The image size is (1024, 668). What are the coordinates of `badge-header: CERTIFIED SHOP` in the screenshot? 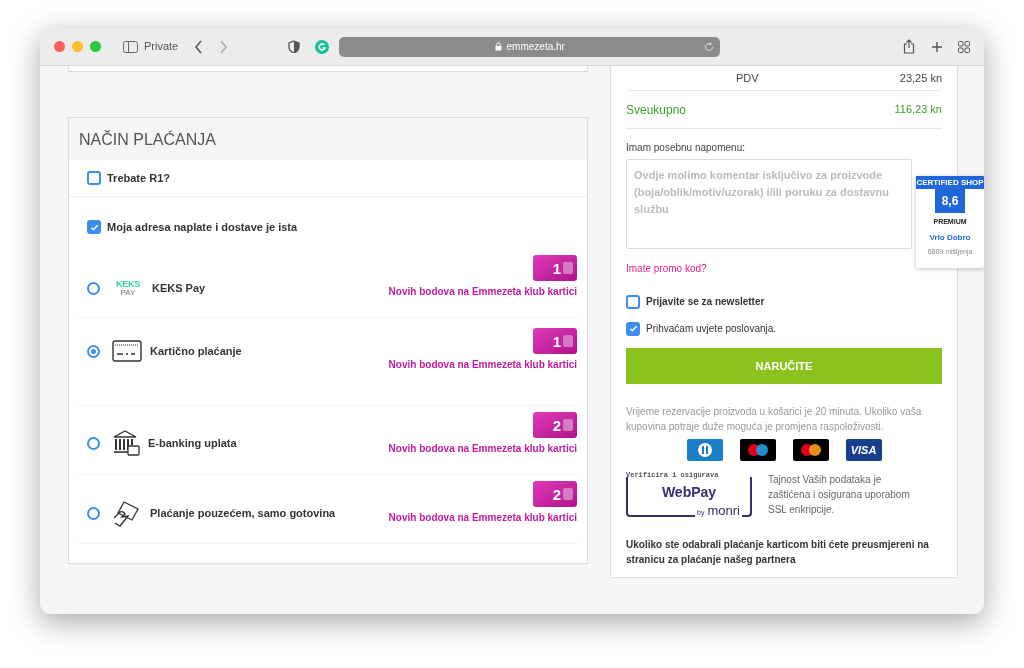 It's located at (950, 182).